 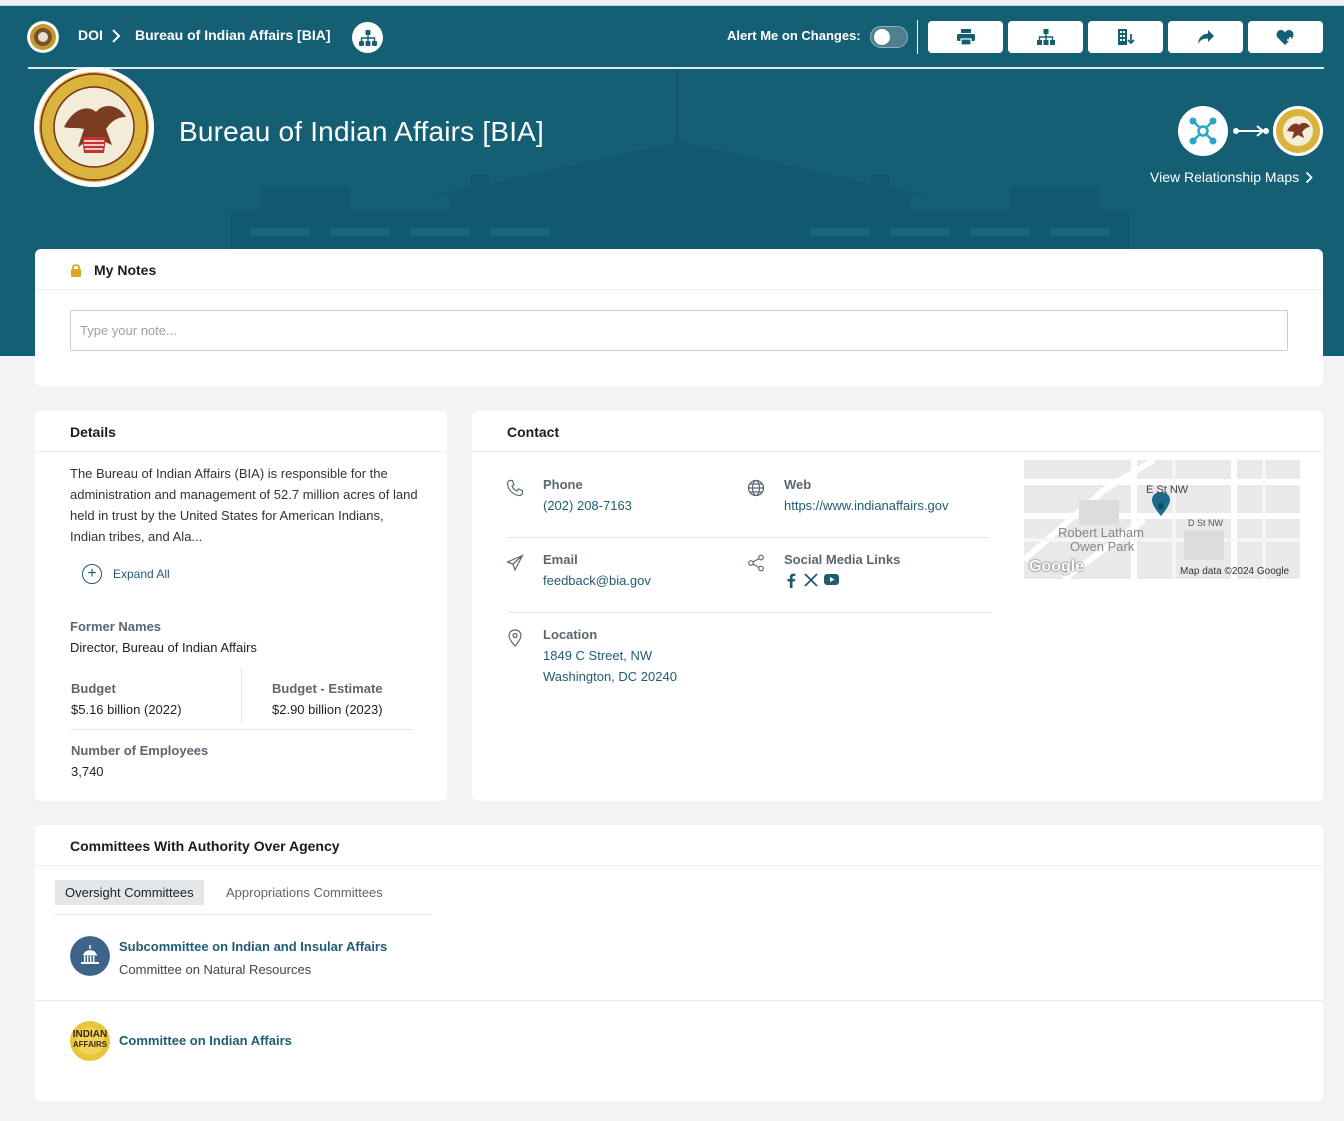 I want to click on globe-icon, so click(x=756, y=488).